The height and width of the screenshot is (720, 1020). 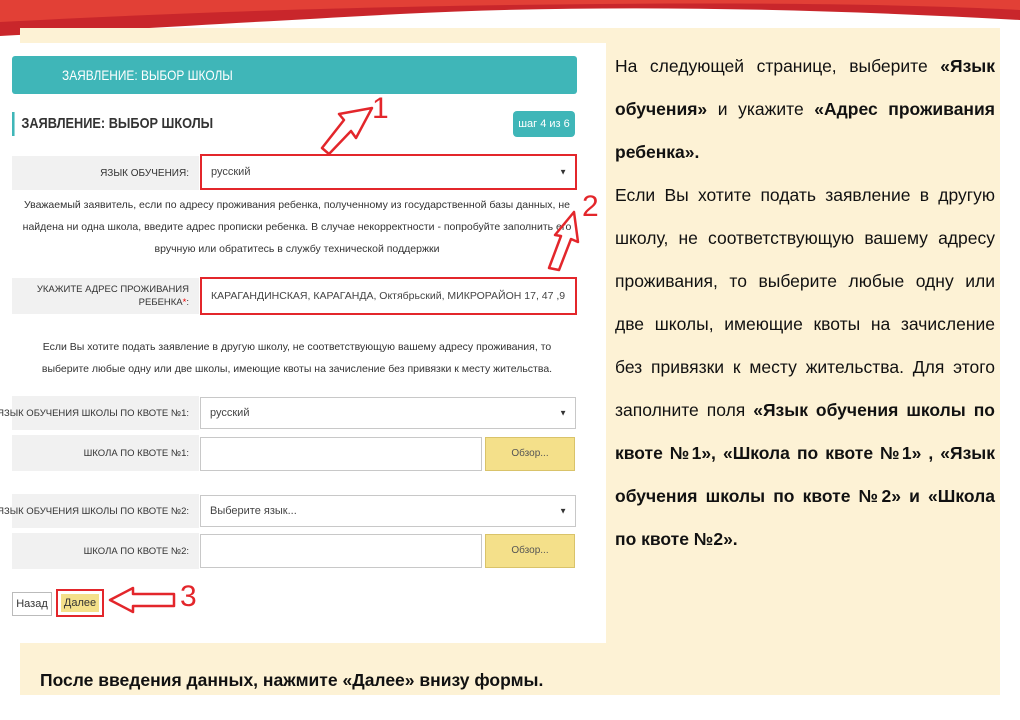 What do you see at coordinates (388, 413) in the screenshot?
I see `quota1-language-select: русский ▼` at bounding box center [388, 413].